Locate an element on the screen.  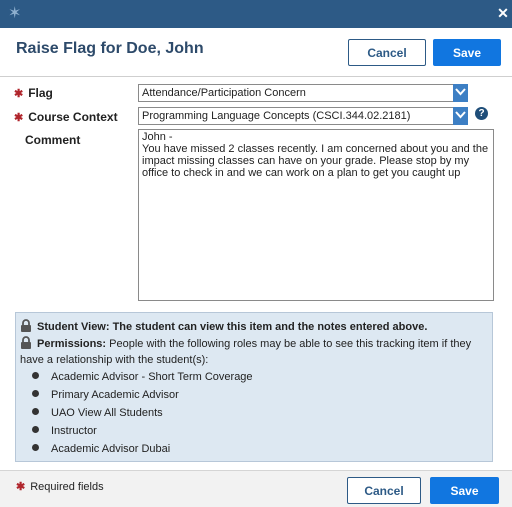
header-cancel-button: Cancel is located at coordinates (387, 52).